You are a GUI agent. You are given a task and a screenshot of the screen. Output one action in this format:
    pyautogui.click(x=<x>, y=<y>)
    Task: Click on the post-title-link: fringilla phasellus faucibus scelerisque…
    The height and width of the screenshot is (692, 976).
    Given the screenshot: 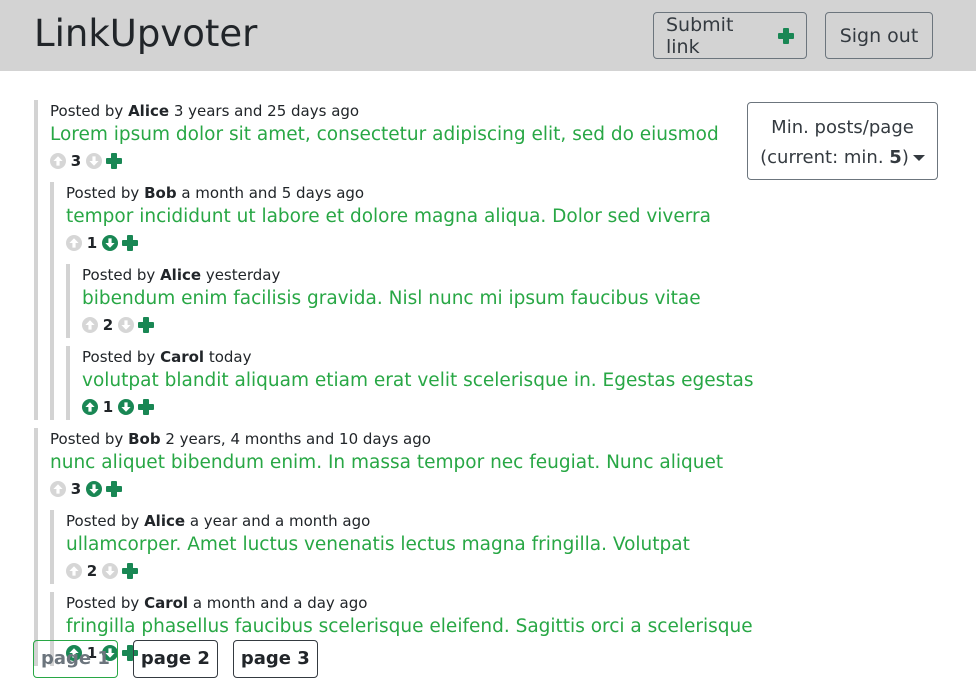 What is the action you would take?
    pyautogui.click(x=409, y=627)
    